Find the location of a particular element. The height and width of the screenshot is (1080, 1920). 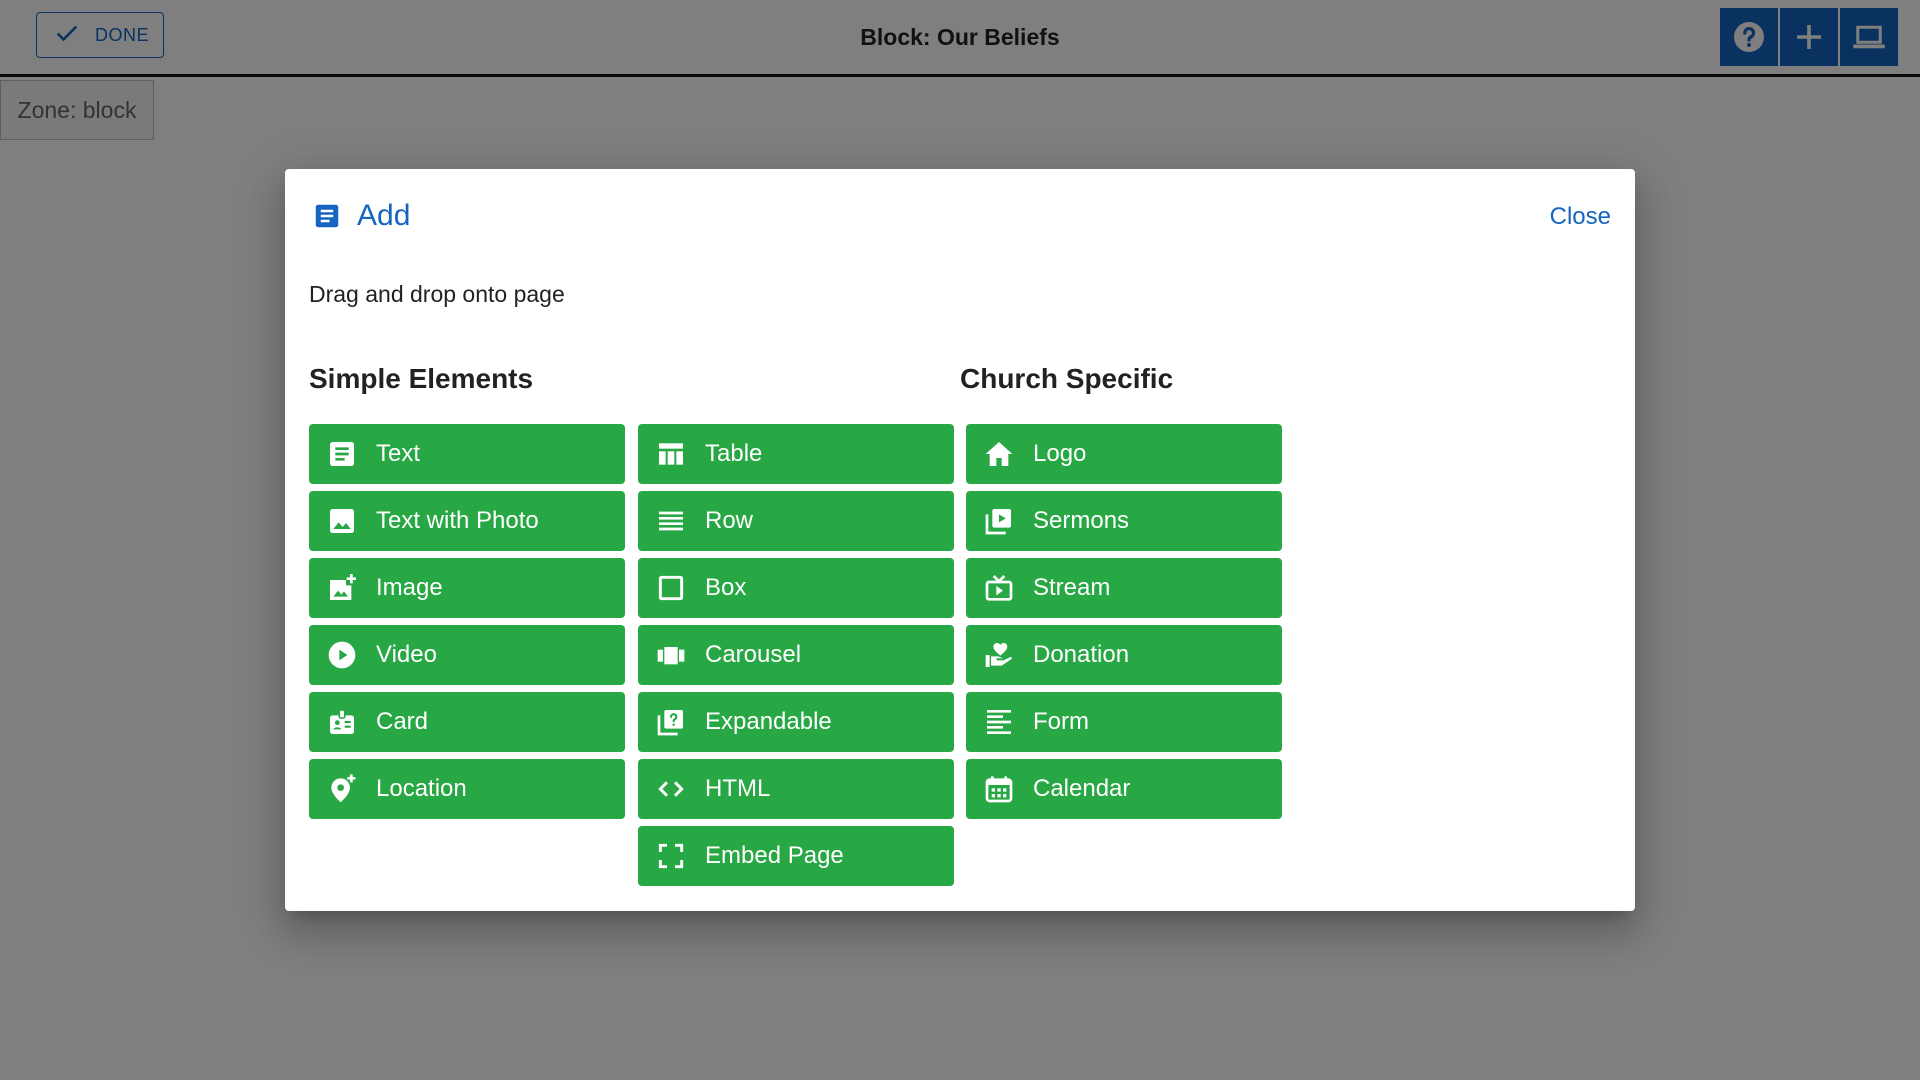

element-embed-page-button: Embed Page is located at coordinates (796, 856).